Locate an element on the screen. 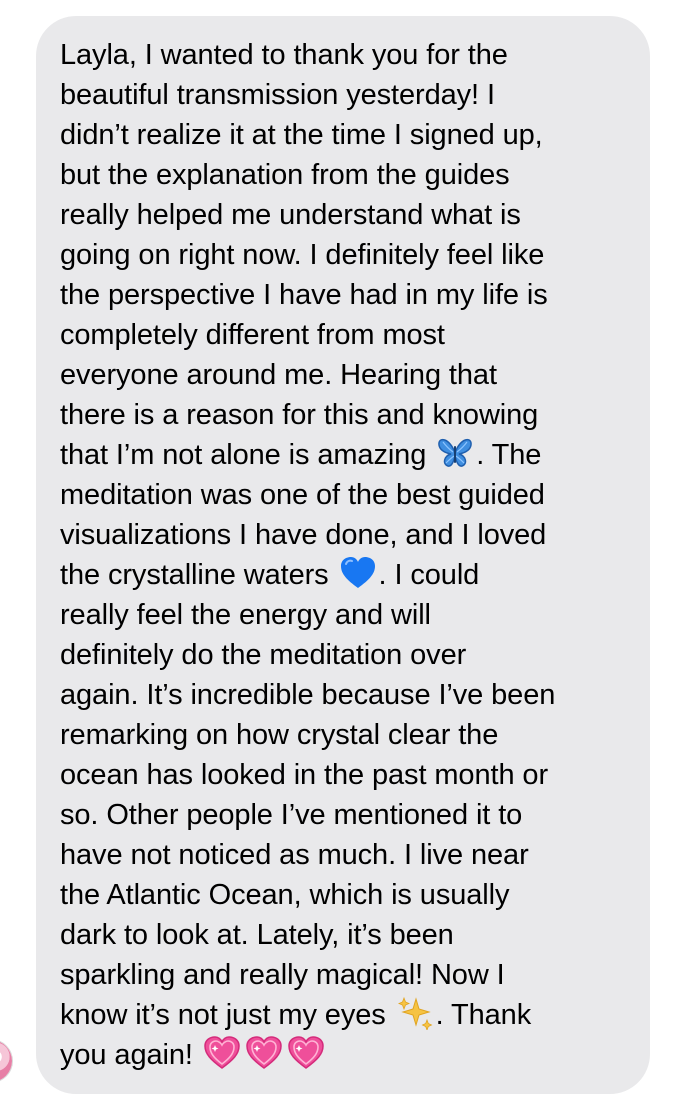  message-line: remarking on how crystal clear the is located at coordinates (279, 735).